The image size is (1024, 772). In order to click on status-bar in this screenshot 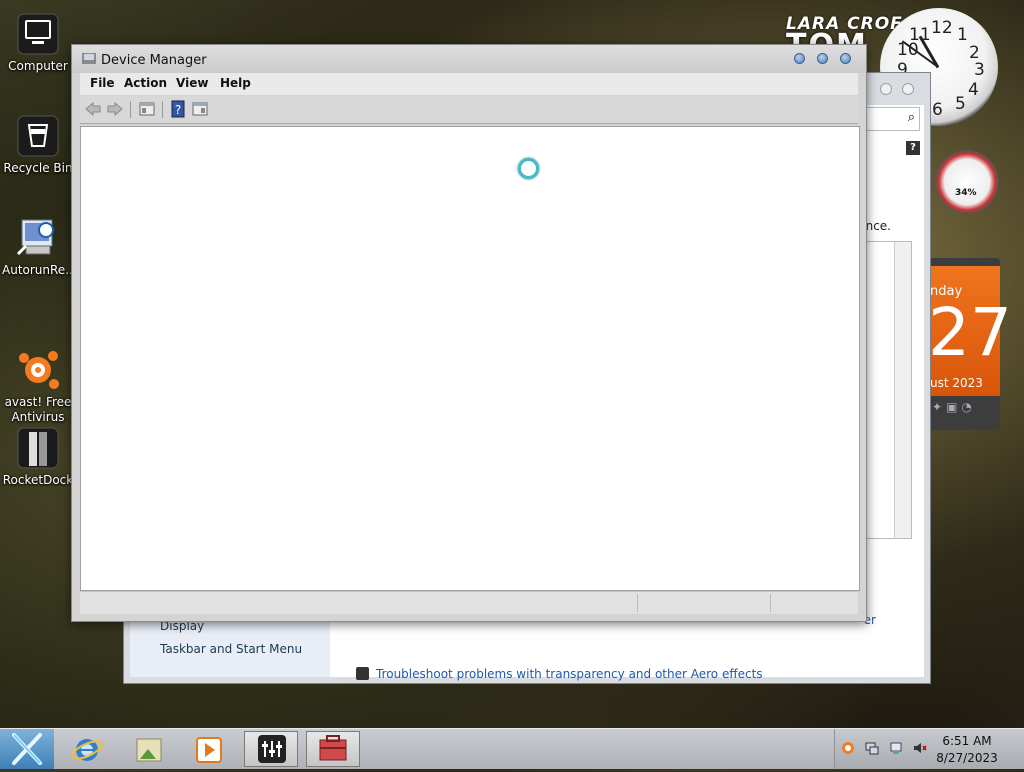, I will do `click(469, 602)`.